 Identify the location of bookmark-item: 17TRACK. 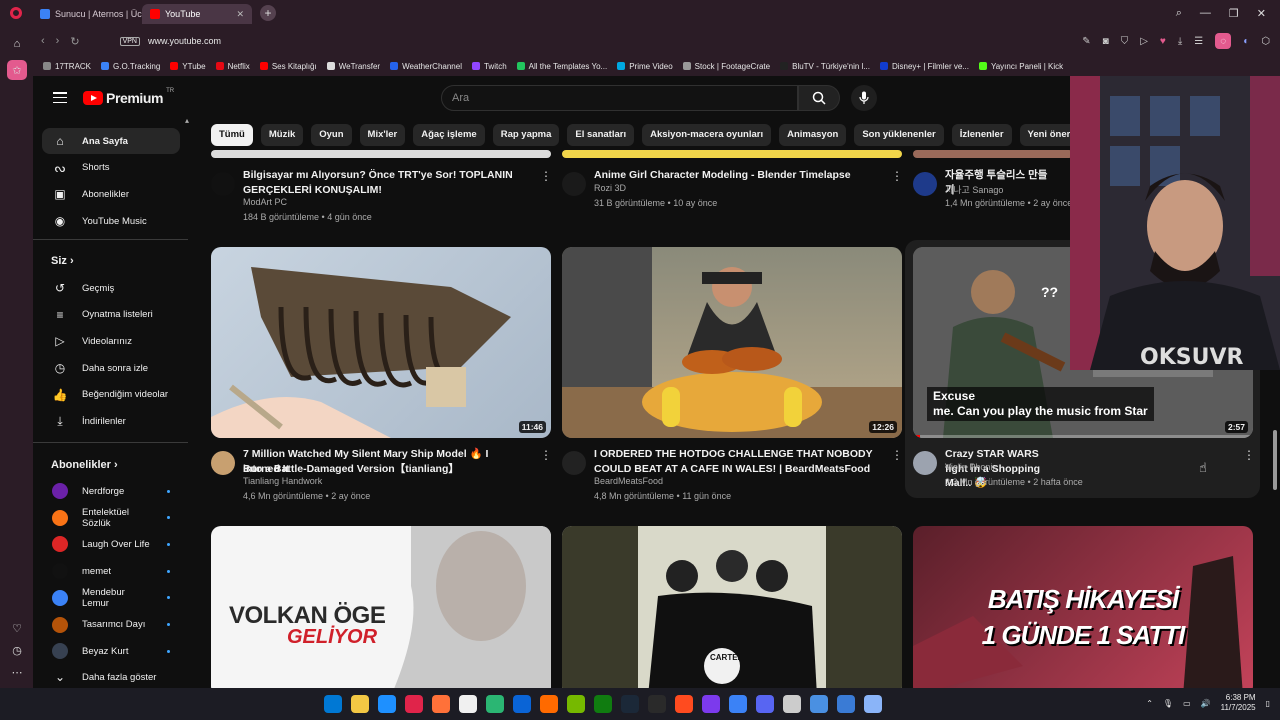
(67, 66).